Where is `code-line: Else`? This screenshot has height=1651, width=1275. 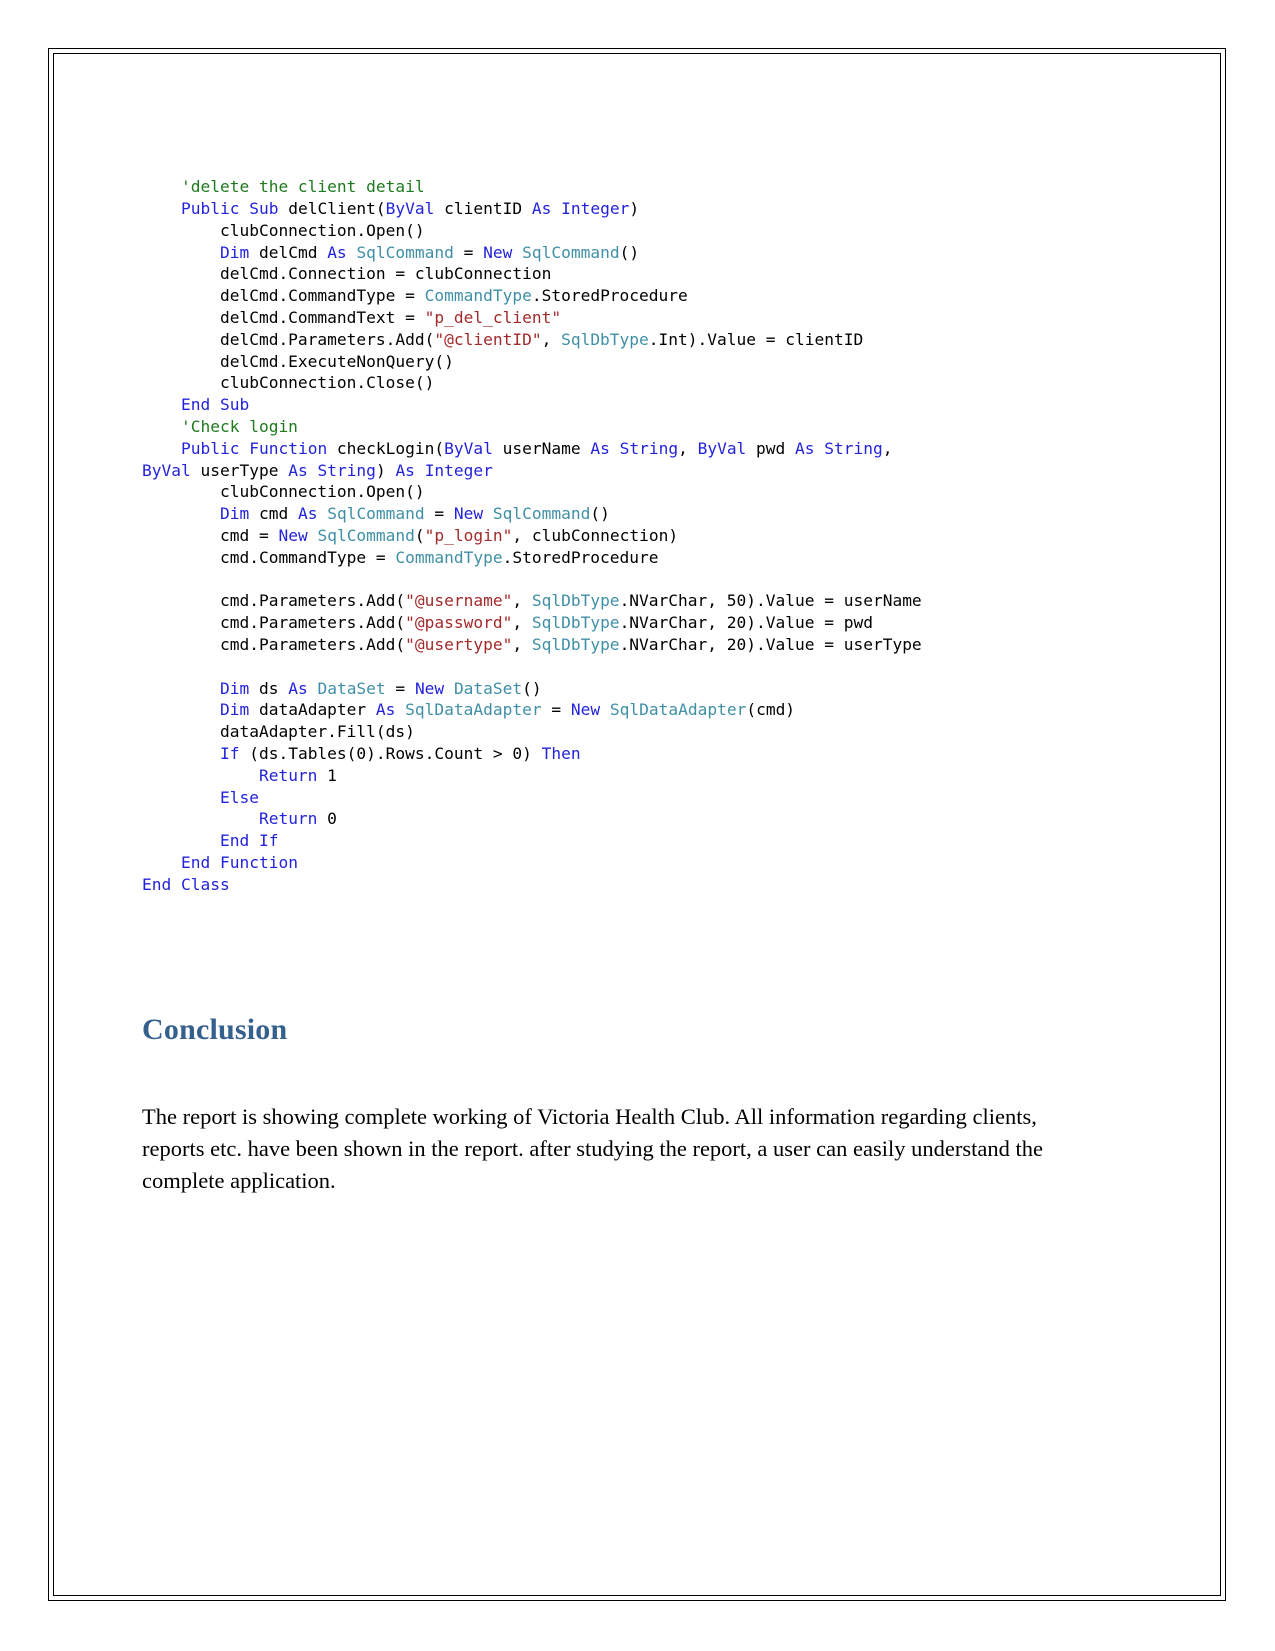
code-line: Else is located at coordinates (200, 797).